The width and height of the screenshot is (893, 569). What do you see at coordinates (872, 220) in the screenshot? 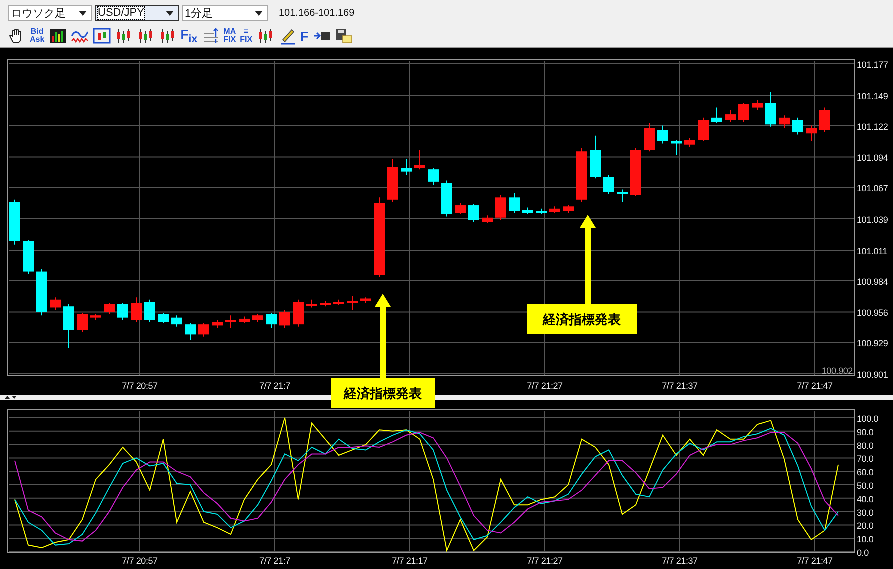
I see `price-axis-label: 101.039` at bounding box center [872, 220].